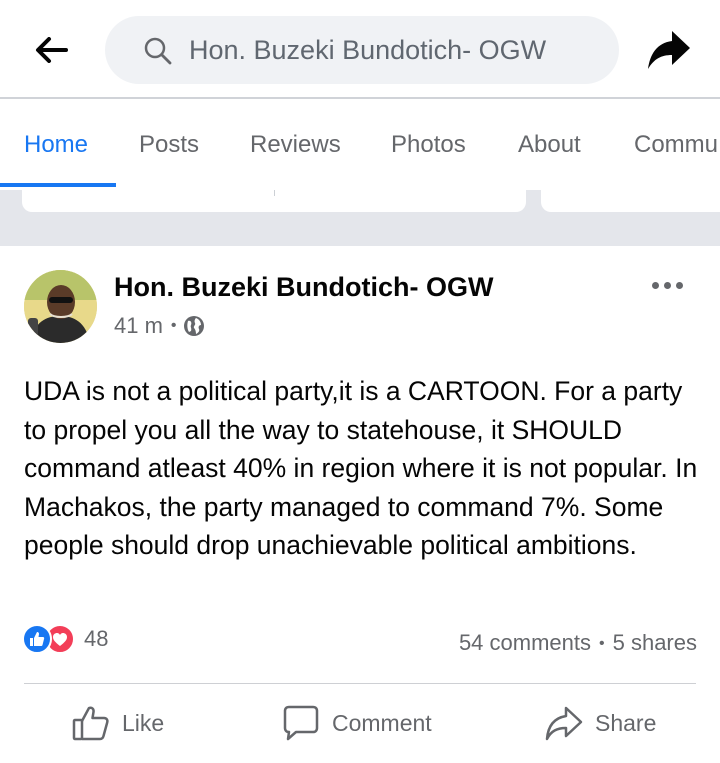 The image size is (720, 763). Describe the element at coordinates (301, 723) in the screenshot. I see `comment-icon` at that location.